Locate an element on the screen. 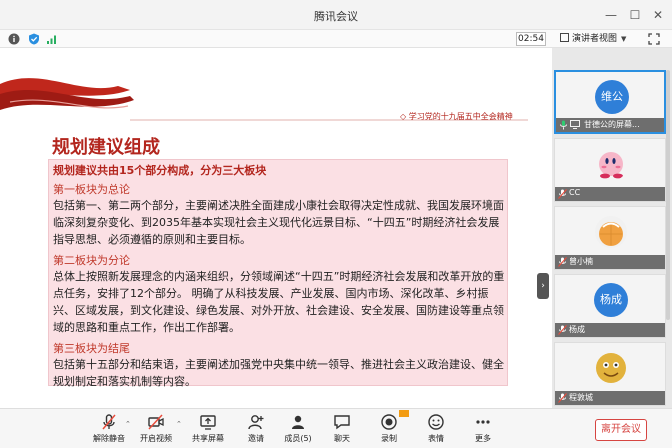 The image size is (672, 448). participants-panel: 维公 甘德公的屏幕... CC 曾小楠 杨成 杨成 程敦城 is located at coordinates (612, 228).